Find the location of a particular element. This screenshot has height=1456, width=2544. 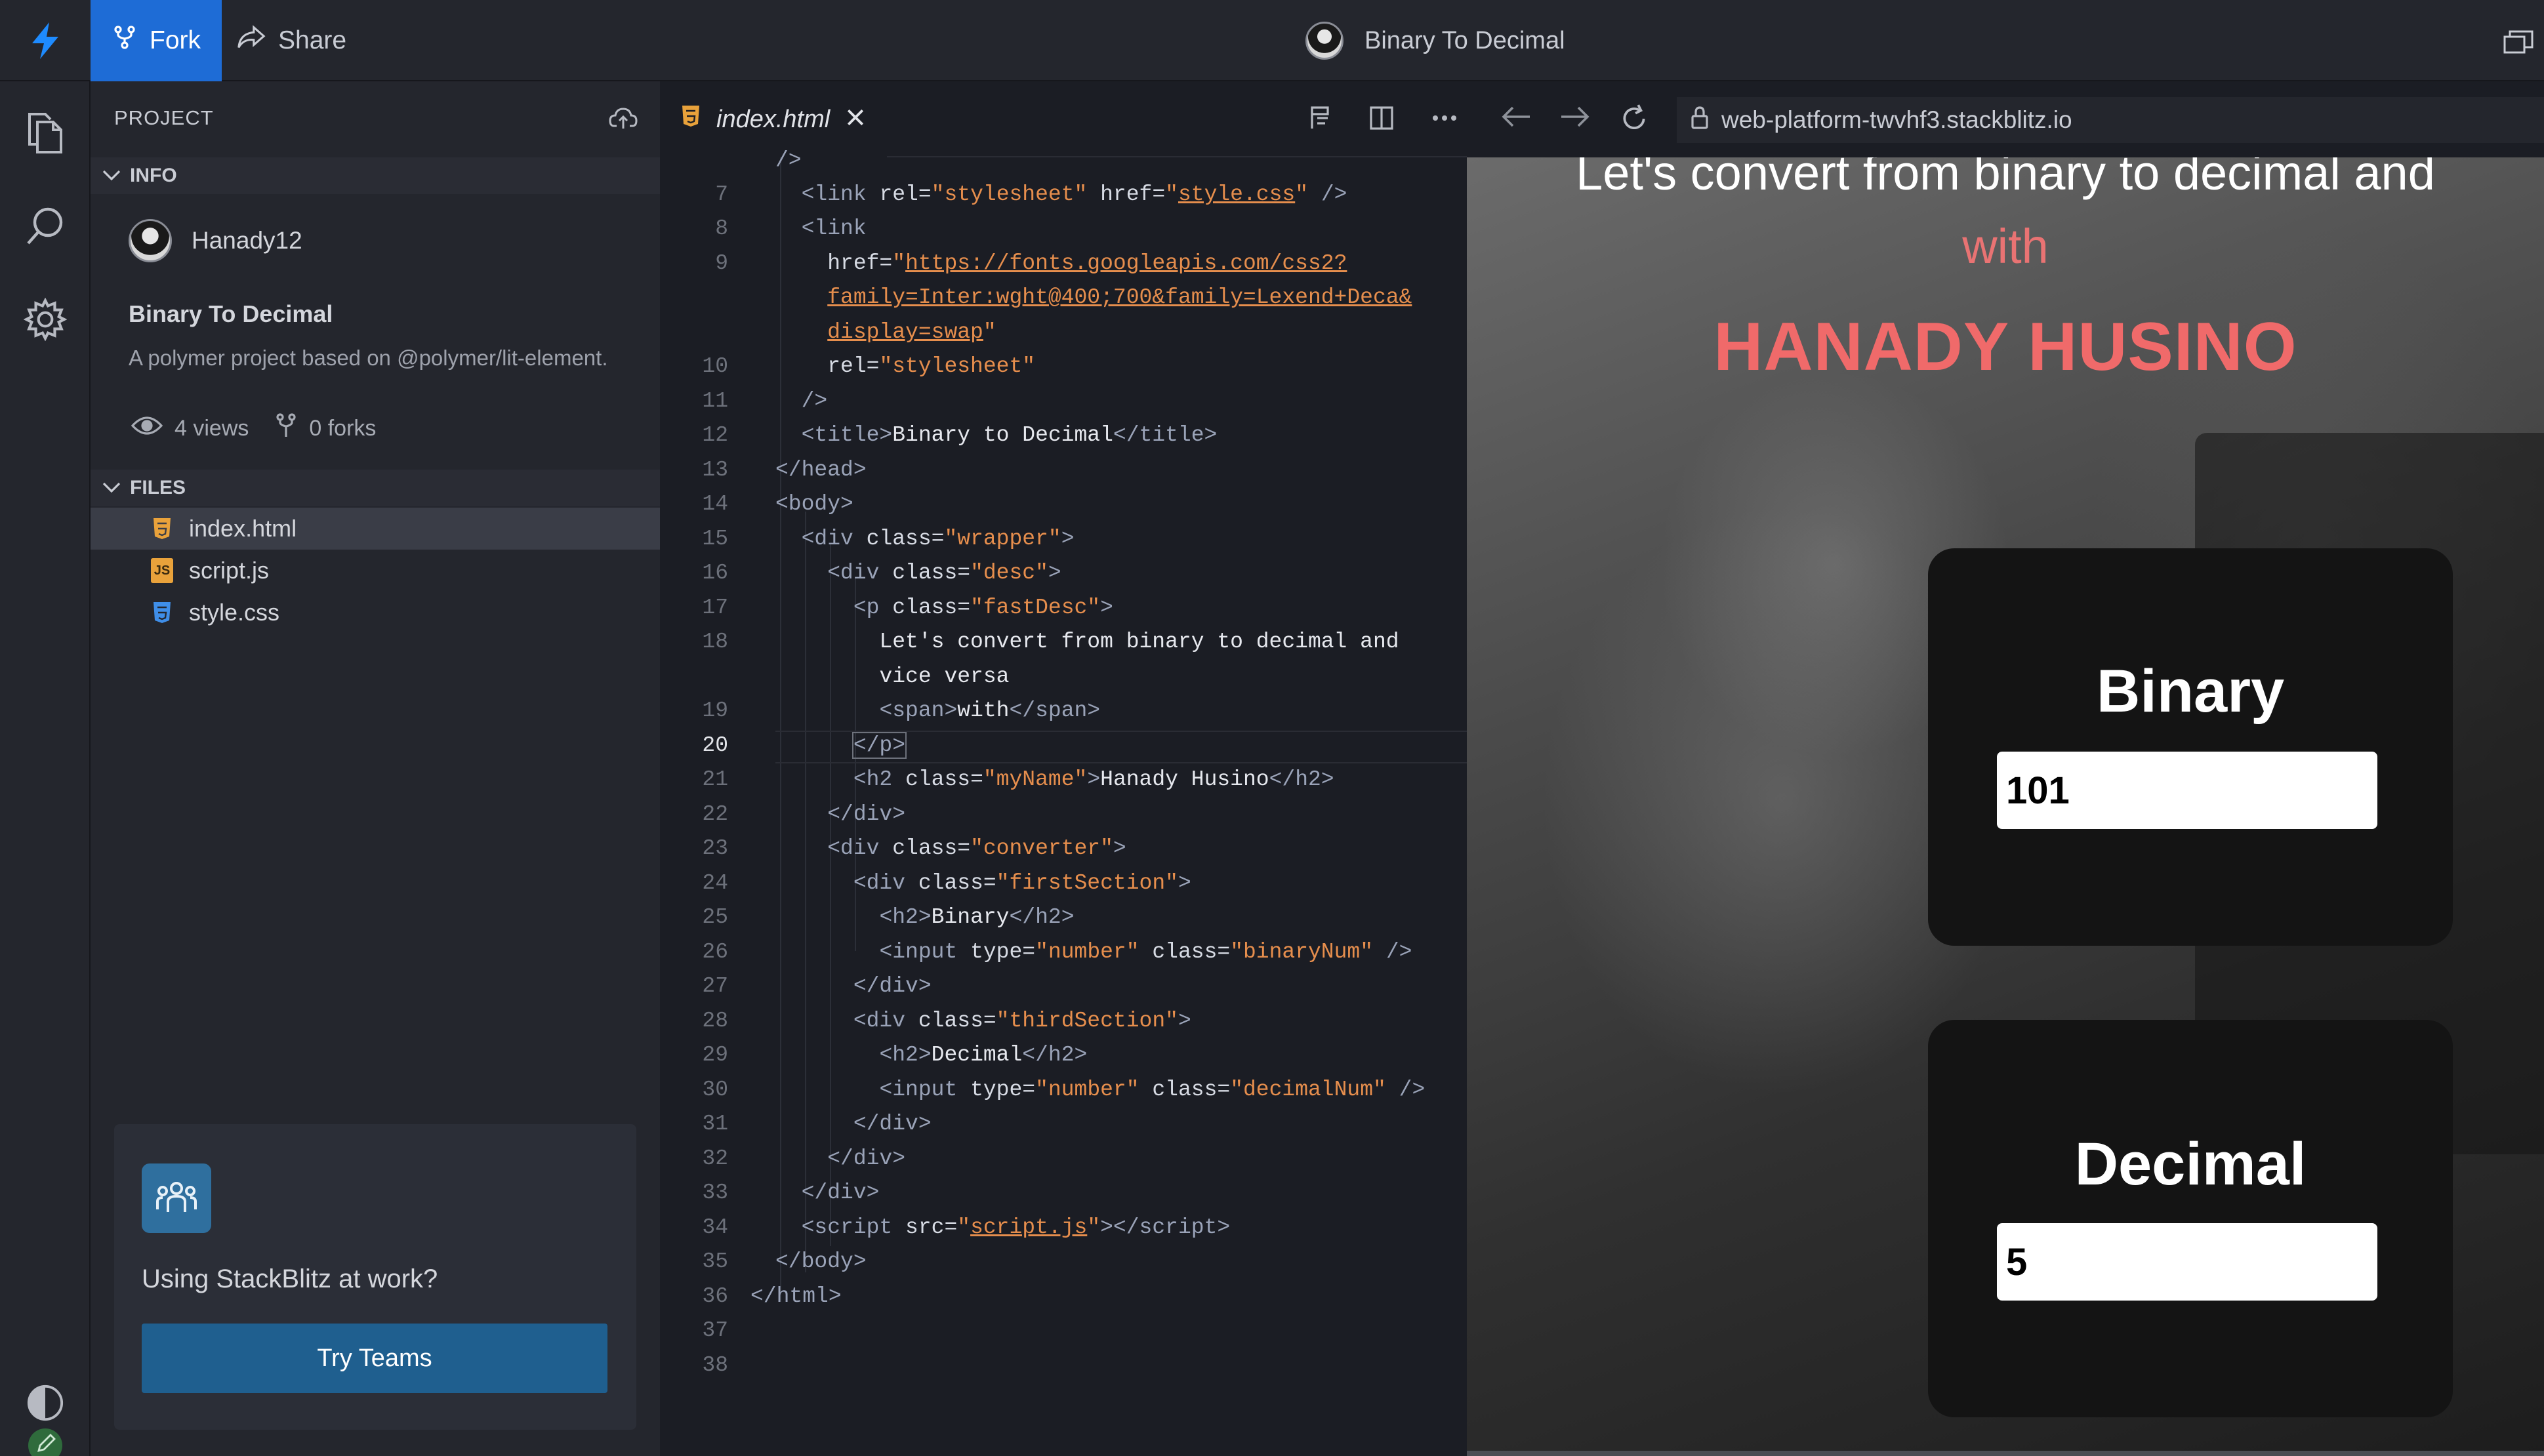

code-line: /> is located at coordinates (788, 160).